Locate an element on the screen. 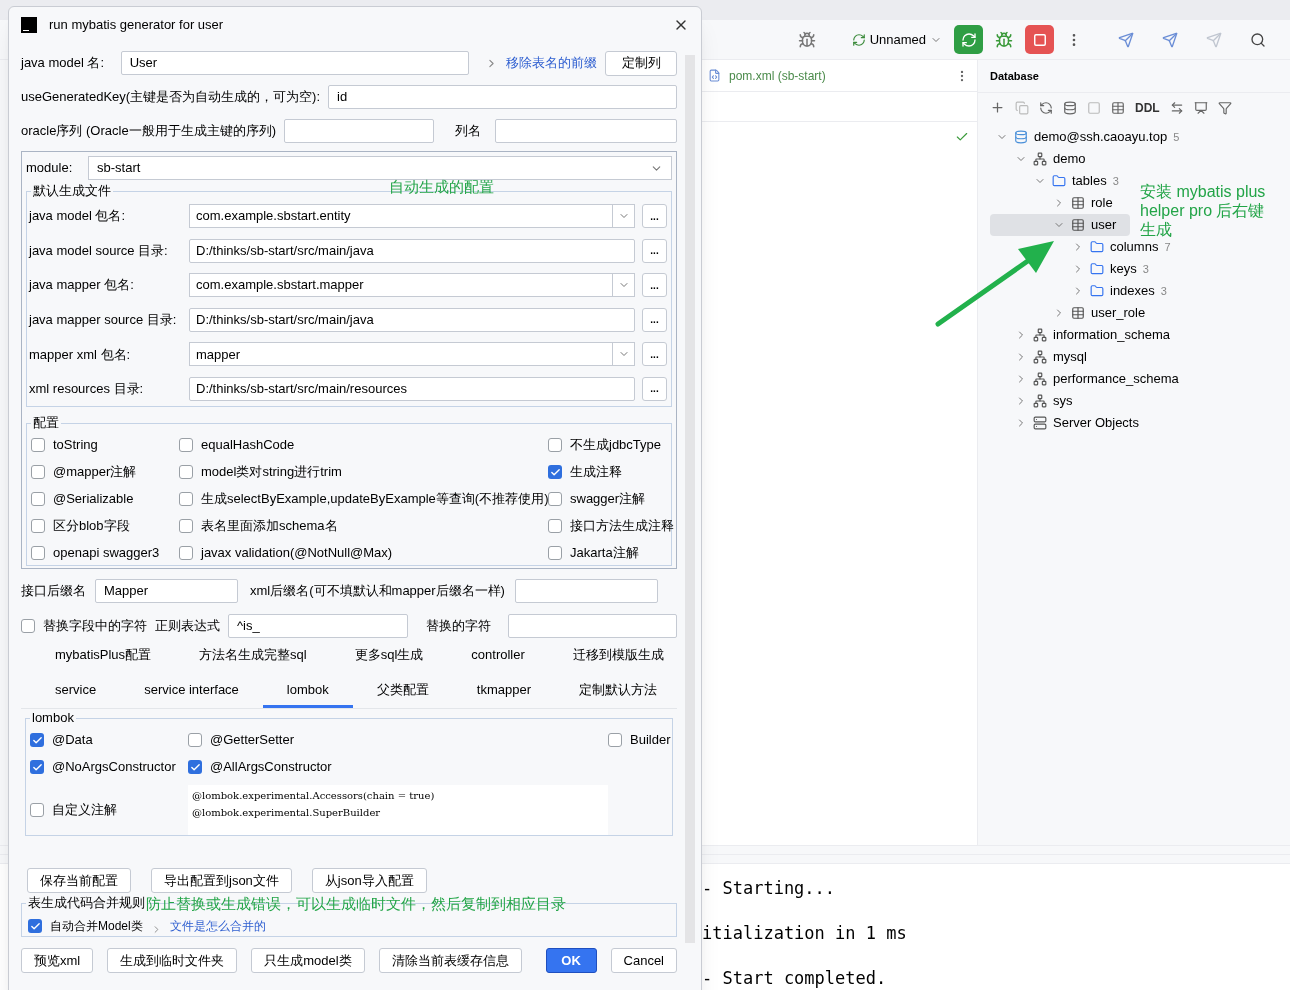 Image resolution: width=1290 pixels, height=990 pixels. tab: service interface is located at coordinates (191, 691).